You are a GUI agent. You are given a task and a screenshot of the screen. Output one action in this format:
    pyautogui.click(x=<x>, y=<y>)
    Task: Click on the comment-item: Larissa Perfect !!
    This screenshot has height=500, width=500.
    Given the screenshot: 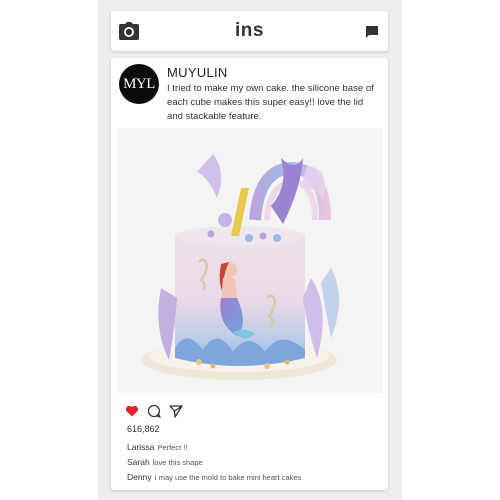 What is the action you would take?
    pyautogui.click(x=252, y=447)
    